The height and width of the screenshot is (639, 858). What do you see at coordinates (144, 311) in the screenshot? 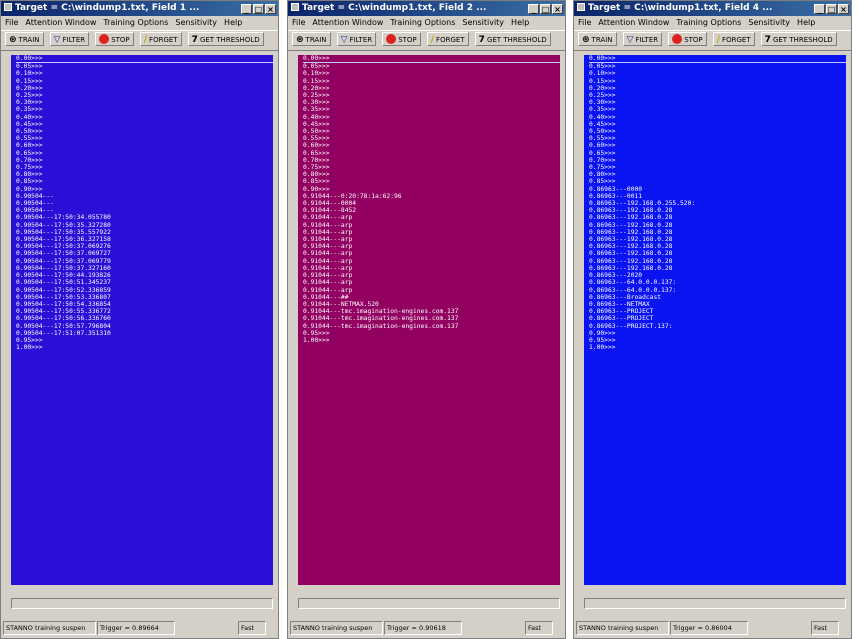
I see `list-item: 0.90504---17:50:55.336772` at bounding box center [144, 311].